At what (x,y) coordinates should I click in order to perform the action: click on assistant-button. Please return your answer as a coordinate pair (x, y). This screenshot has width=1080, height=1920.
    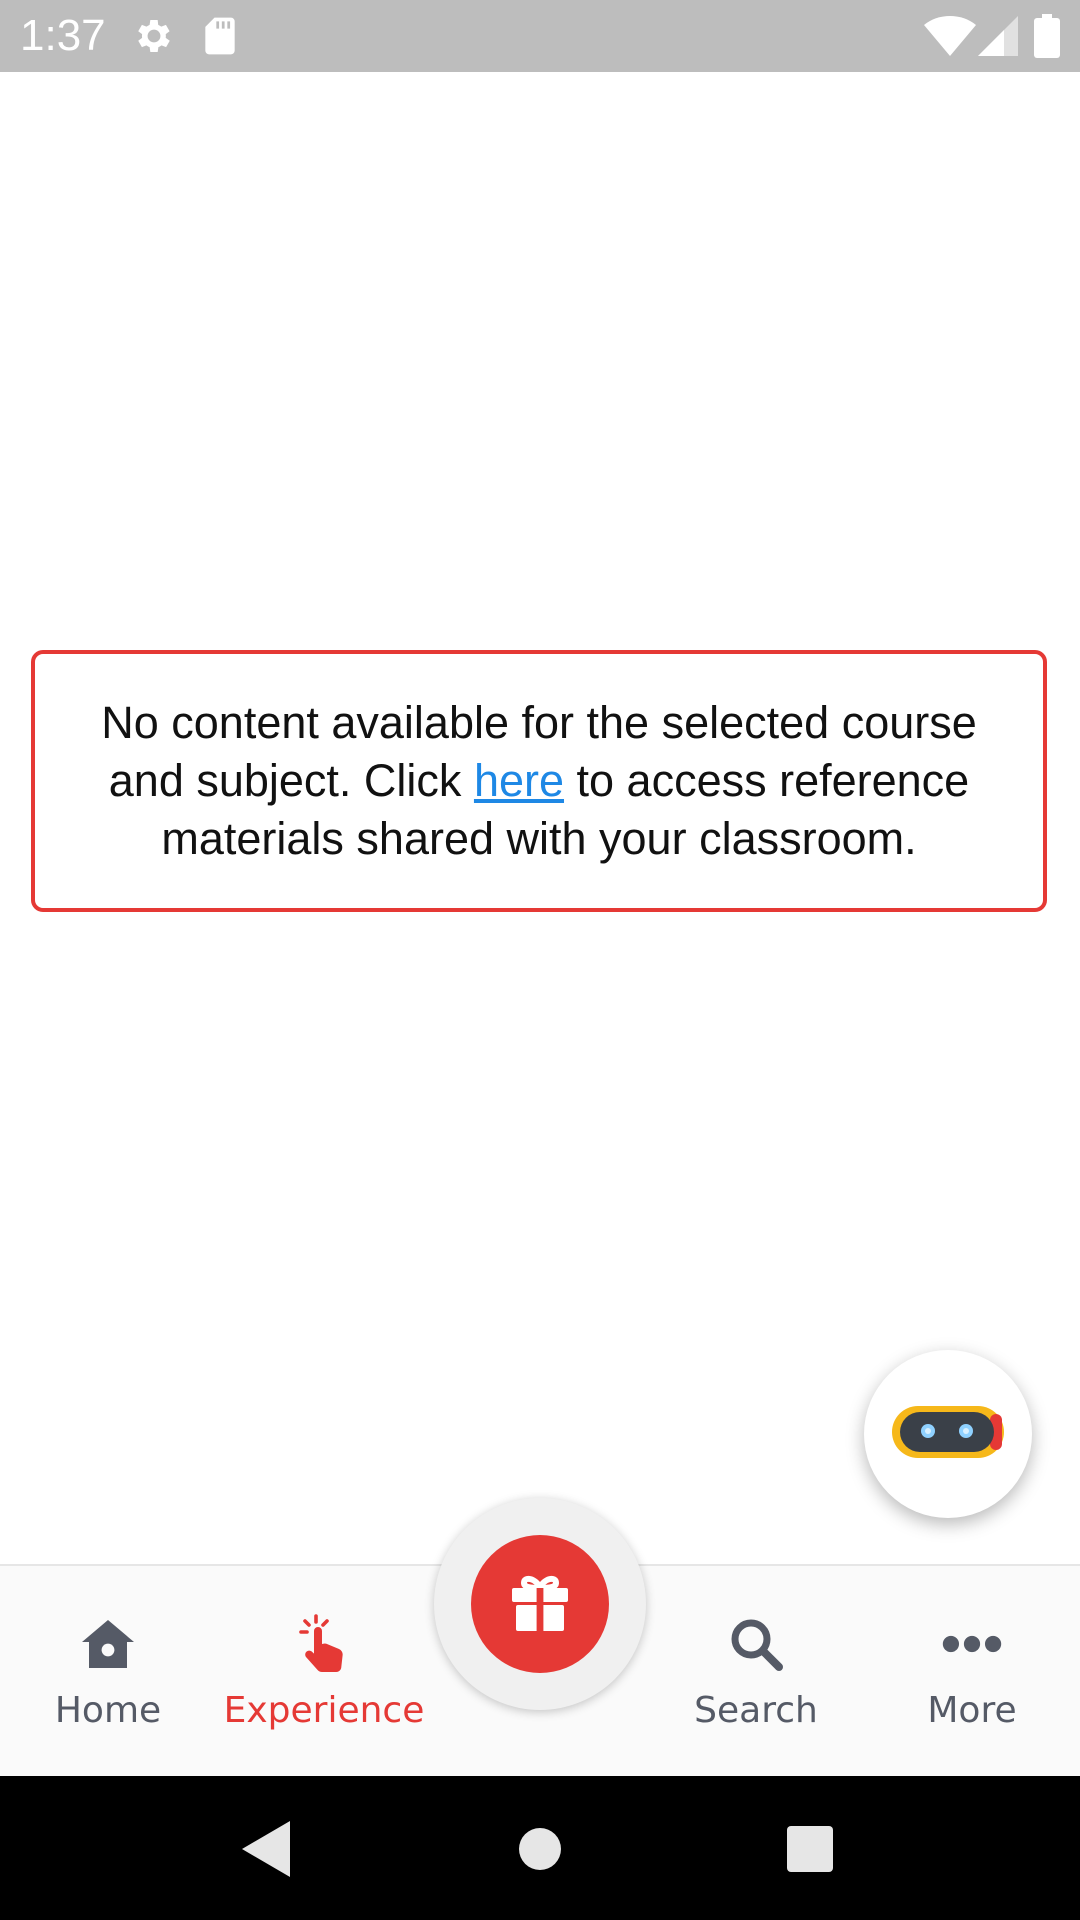
    Looking at the image, I should click on (948, 1434).